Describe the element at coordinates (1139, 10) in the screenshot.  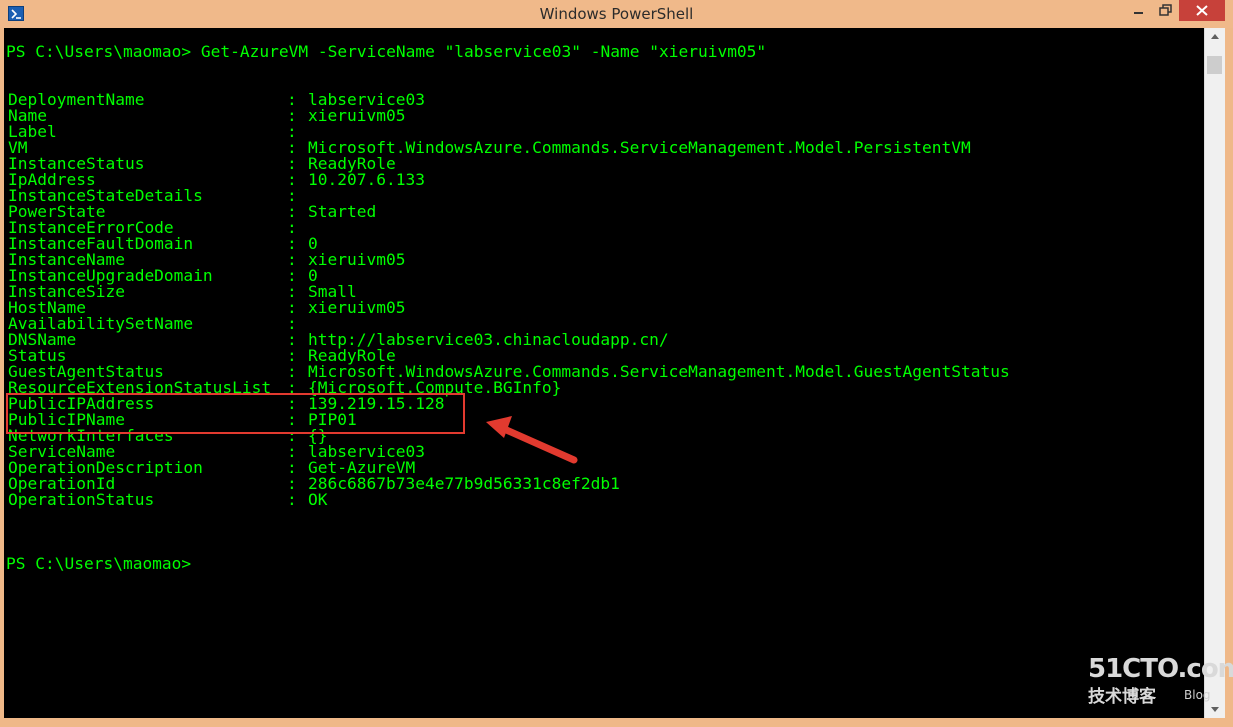
I see `minimize-button` at that location.